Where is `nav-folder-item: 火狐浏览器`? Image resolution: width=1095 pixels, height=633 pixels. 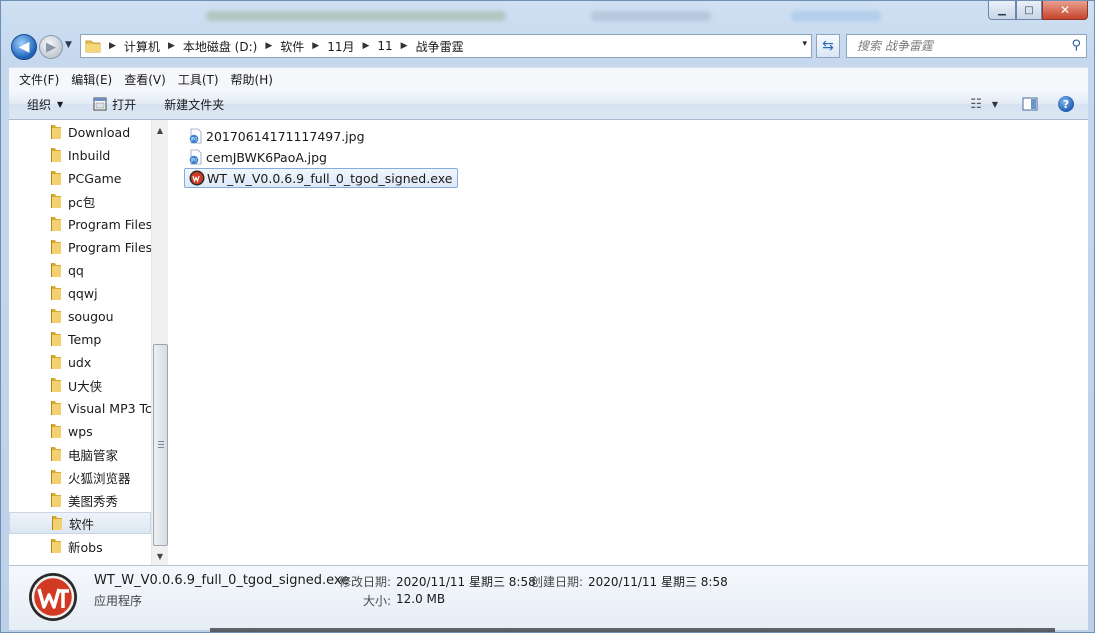 nav-folder-item: 火狐浏览器 is located at coordinates (80, 477).